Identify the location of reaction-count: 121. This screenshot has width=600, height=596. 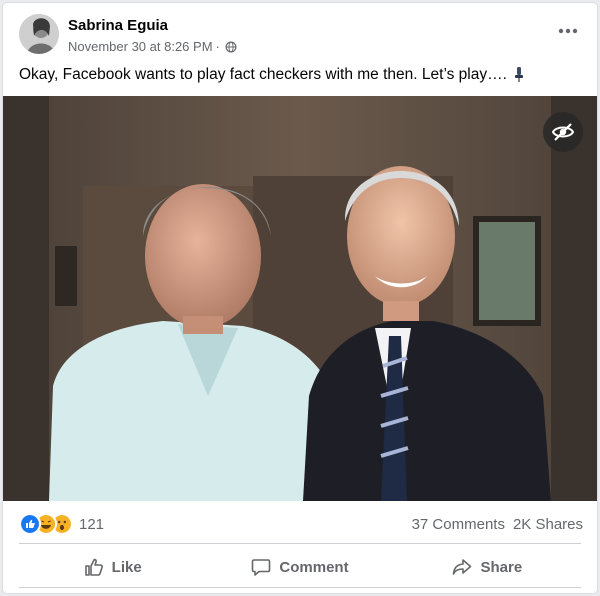
(92, 524).